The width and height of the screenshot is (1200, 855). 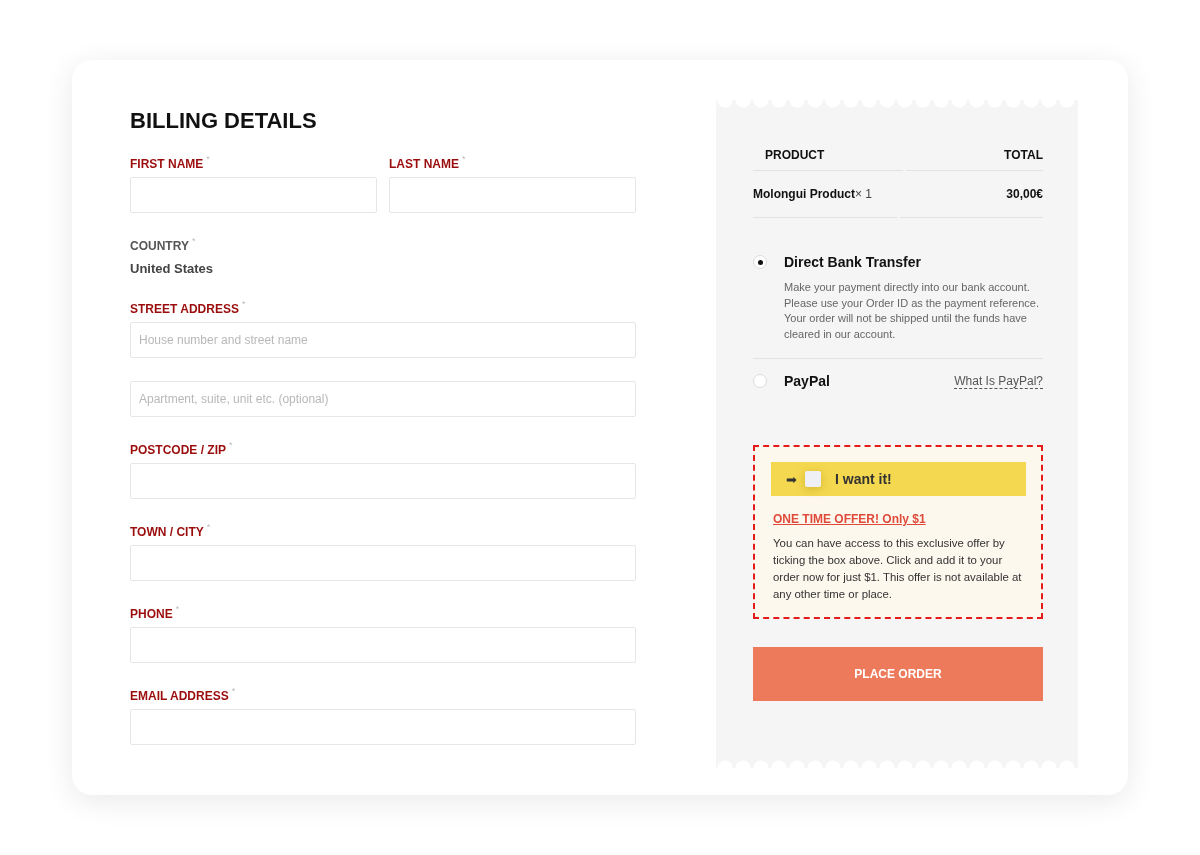 I want to click on field-label: STREET ADDRESS, so click(x=184, y=309).